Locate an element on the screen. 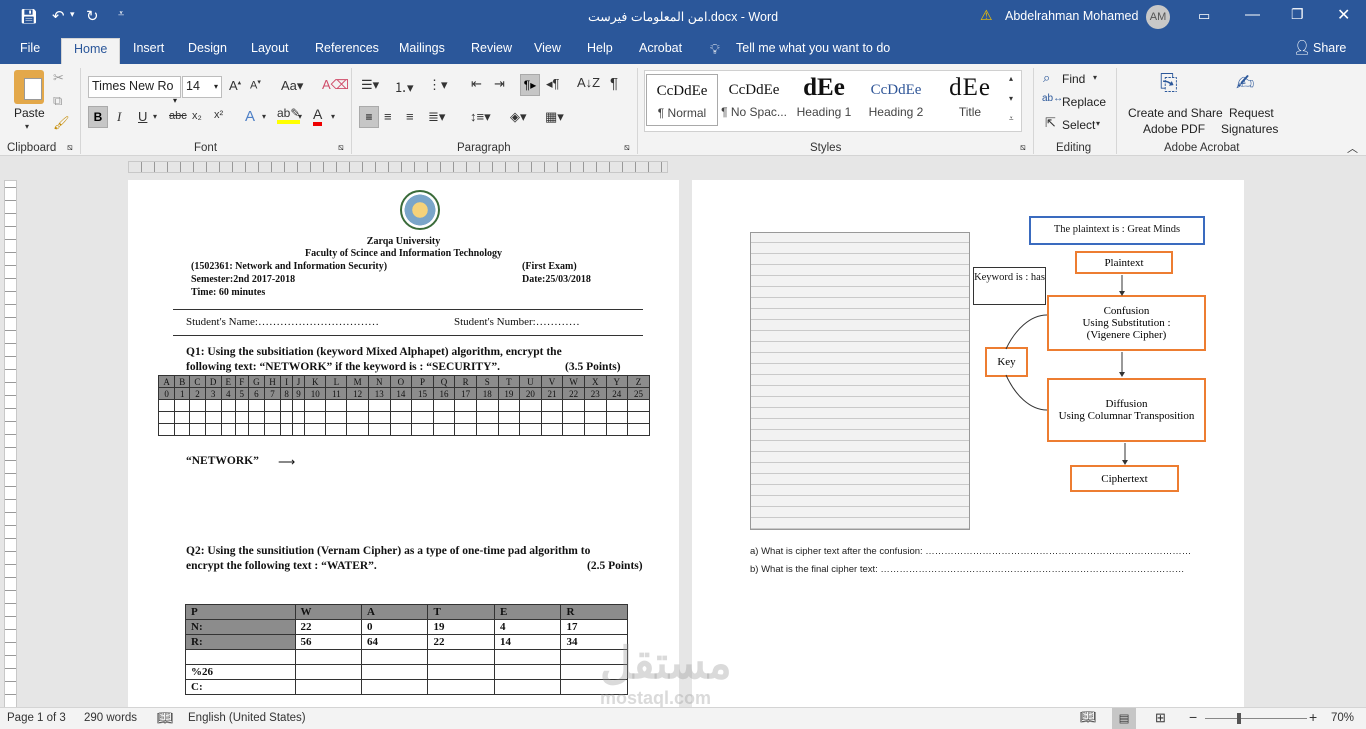 This screenshot has width=1366, height=729. table-cell: H is located at coordinates (272, 381).